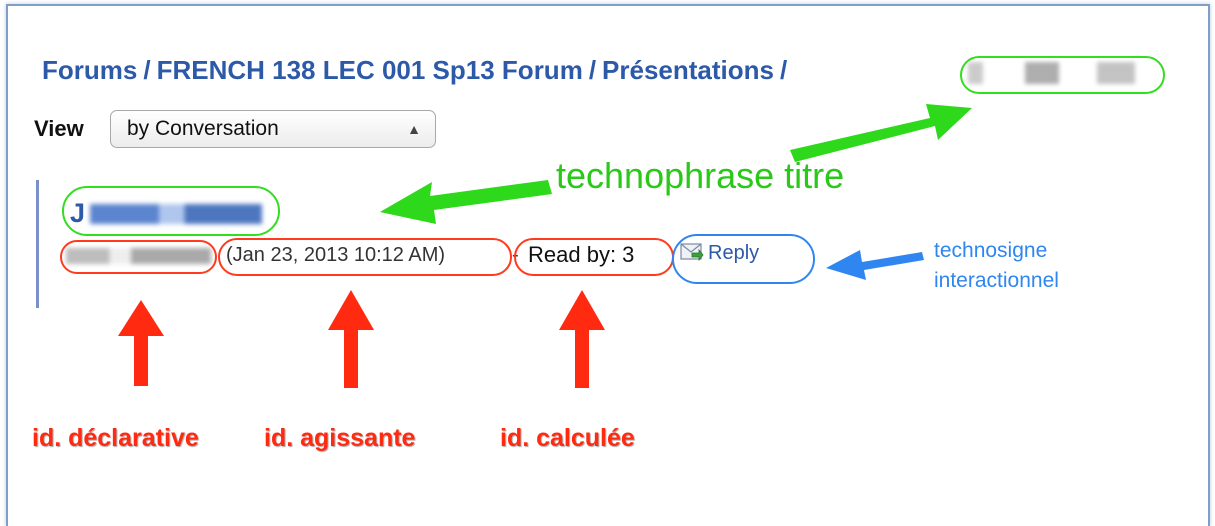 The image size is (1215, 526). Describe the element at coordinates (996, 280) in the screenshot. I see `annotation-technosigne-line2: interactionnel` at that location.